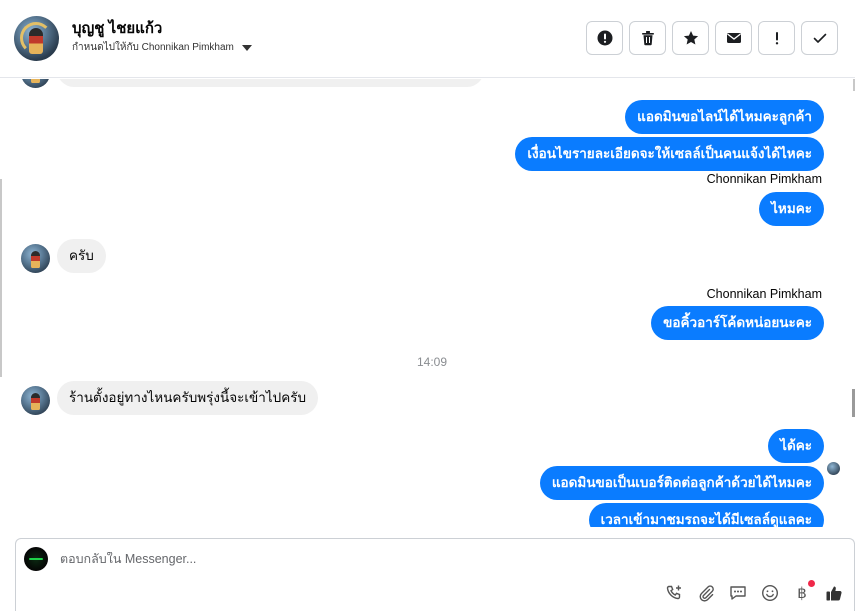 Image resolution: width=855 pixels, height=611 pixels. I want to click on seen-receipt-avatar, so click(833, 468).